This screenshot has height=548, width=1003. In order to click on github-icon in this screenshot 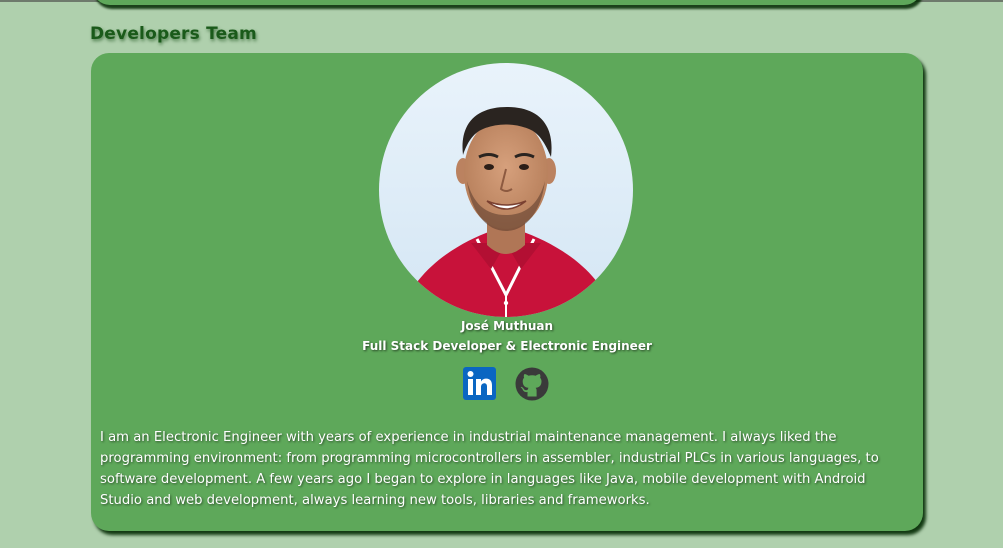, I will do `click(532, 384)`.